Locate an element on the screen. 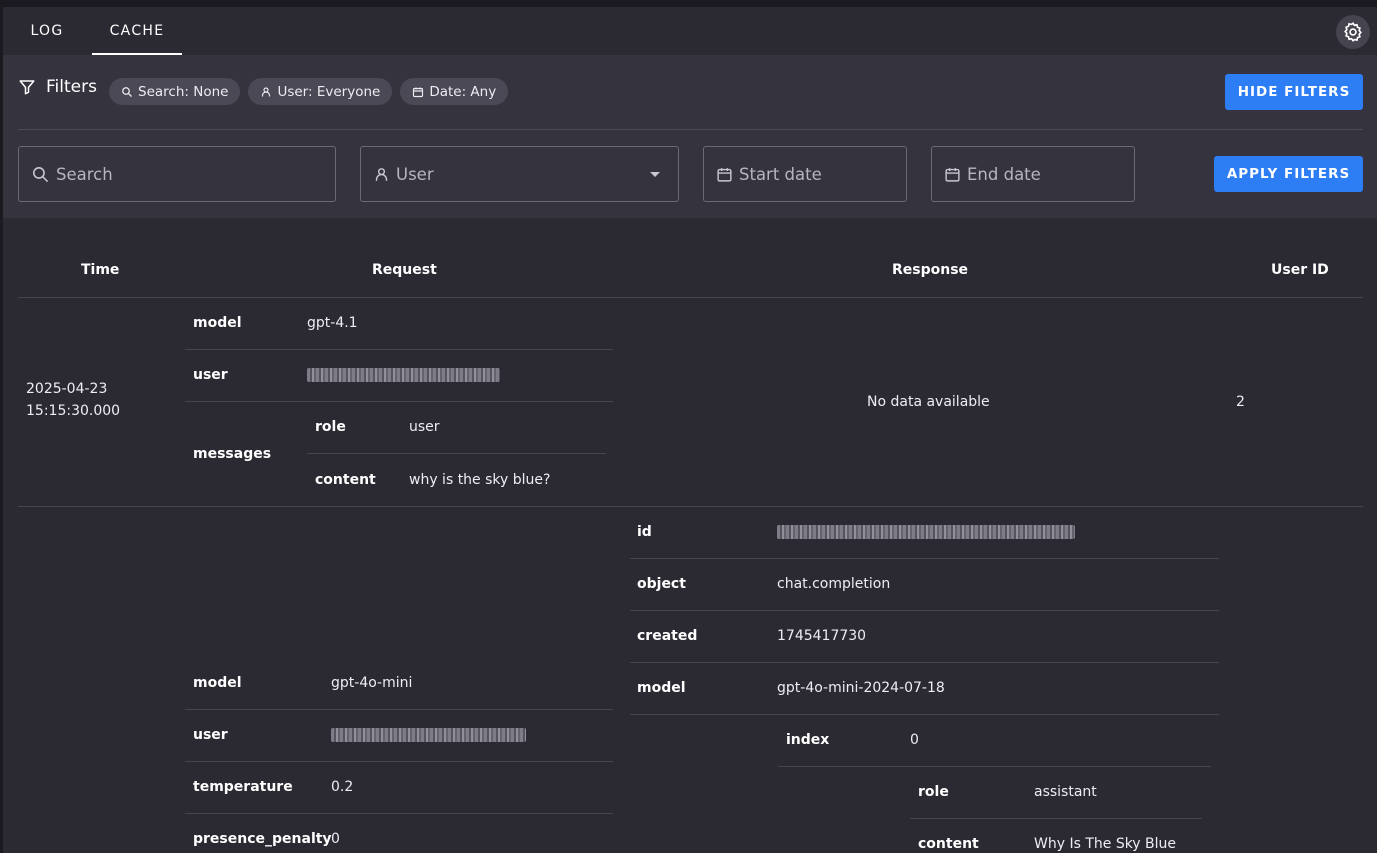  row1-time-clock: 15:15:30.000 is located at coordinates (73, 411).